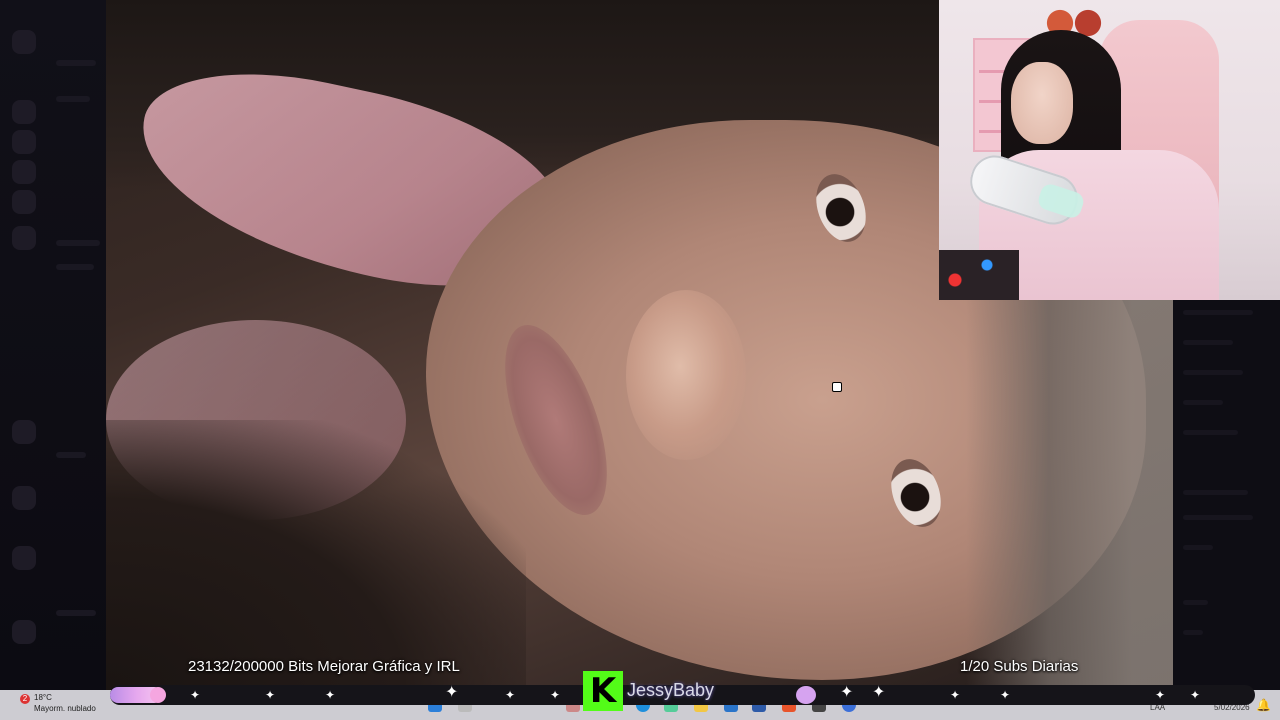 This screenshot has width=1280, height=720. What do you see at coordinates (806, 695) in the screenshot?
I see `overlay-pink-dot` at bounding box center [806, 695].